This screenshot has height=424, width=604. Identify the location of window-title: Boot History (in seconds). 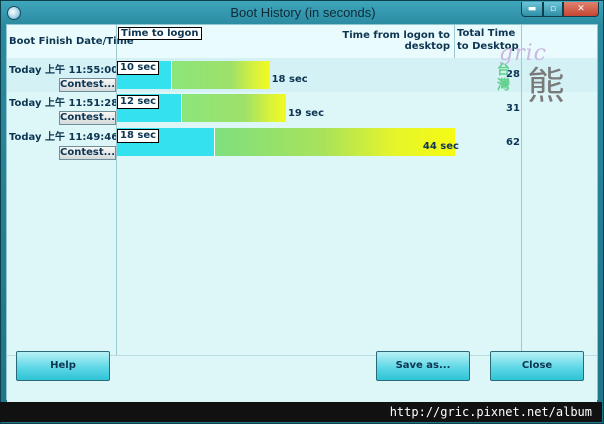
(303, 12).